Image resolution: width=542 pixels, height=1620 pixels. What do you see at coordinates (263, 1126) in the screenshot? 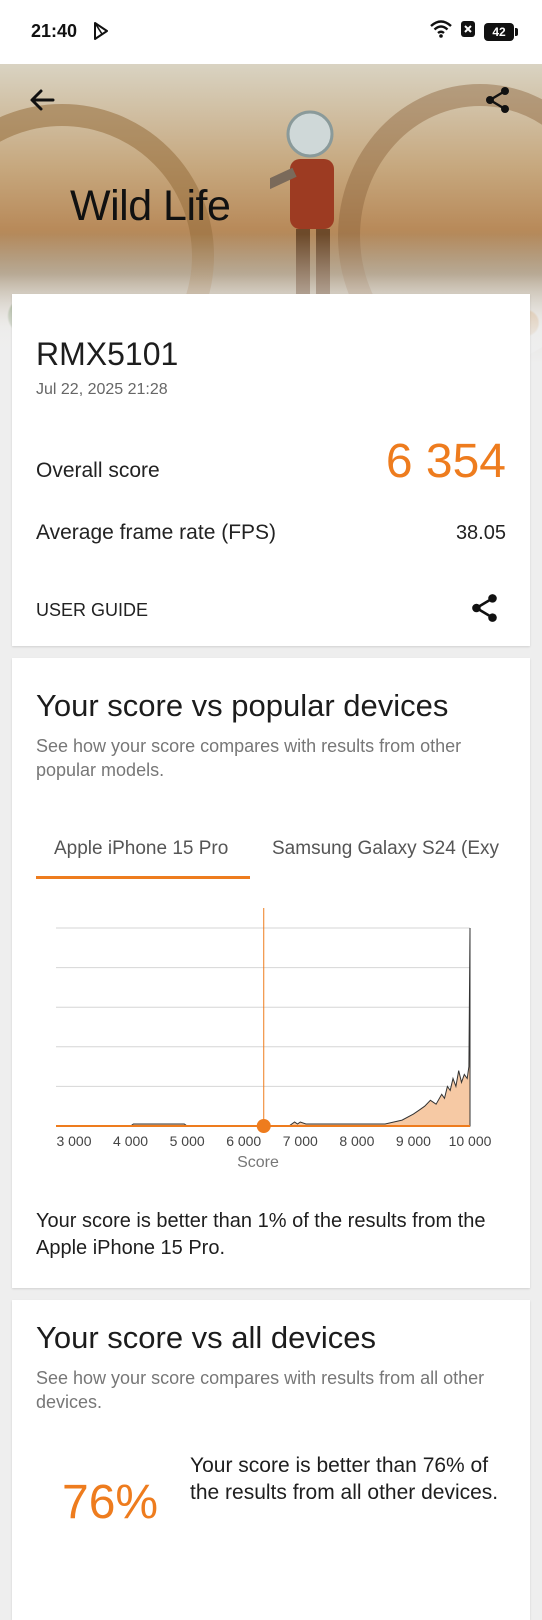
I see `your-score-marker` at bounding box center [263, 1126].